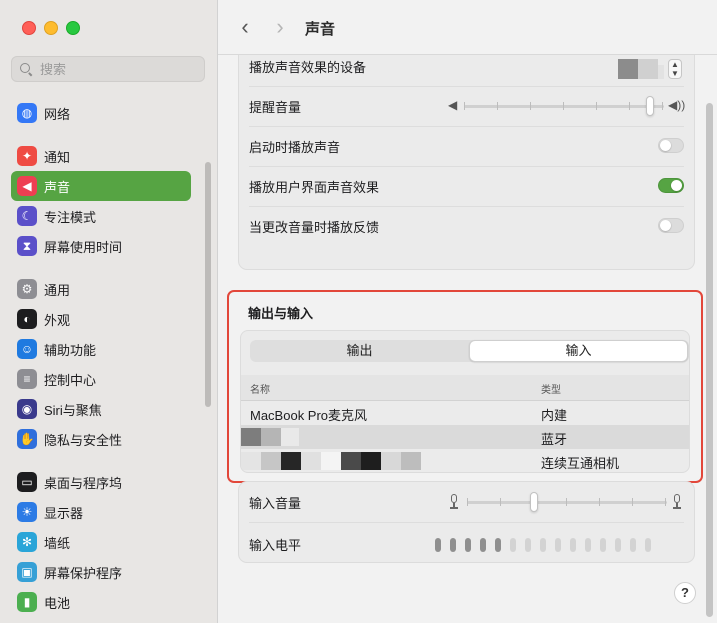  I want to click on sidebar-item-10: ✋ 隐私与安全性, so click(101, 439).